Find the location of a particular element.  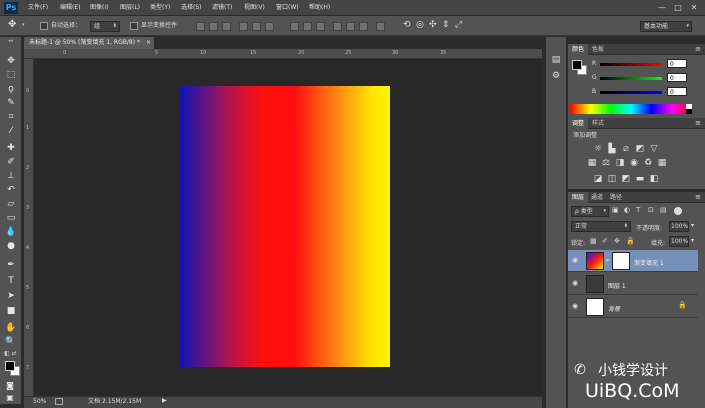

status-menu-icon is located at coordinates (59, 401).